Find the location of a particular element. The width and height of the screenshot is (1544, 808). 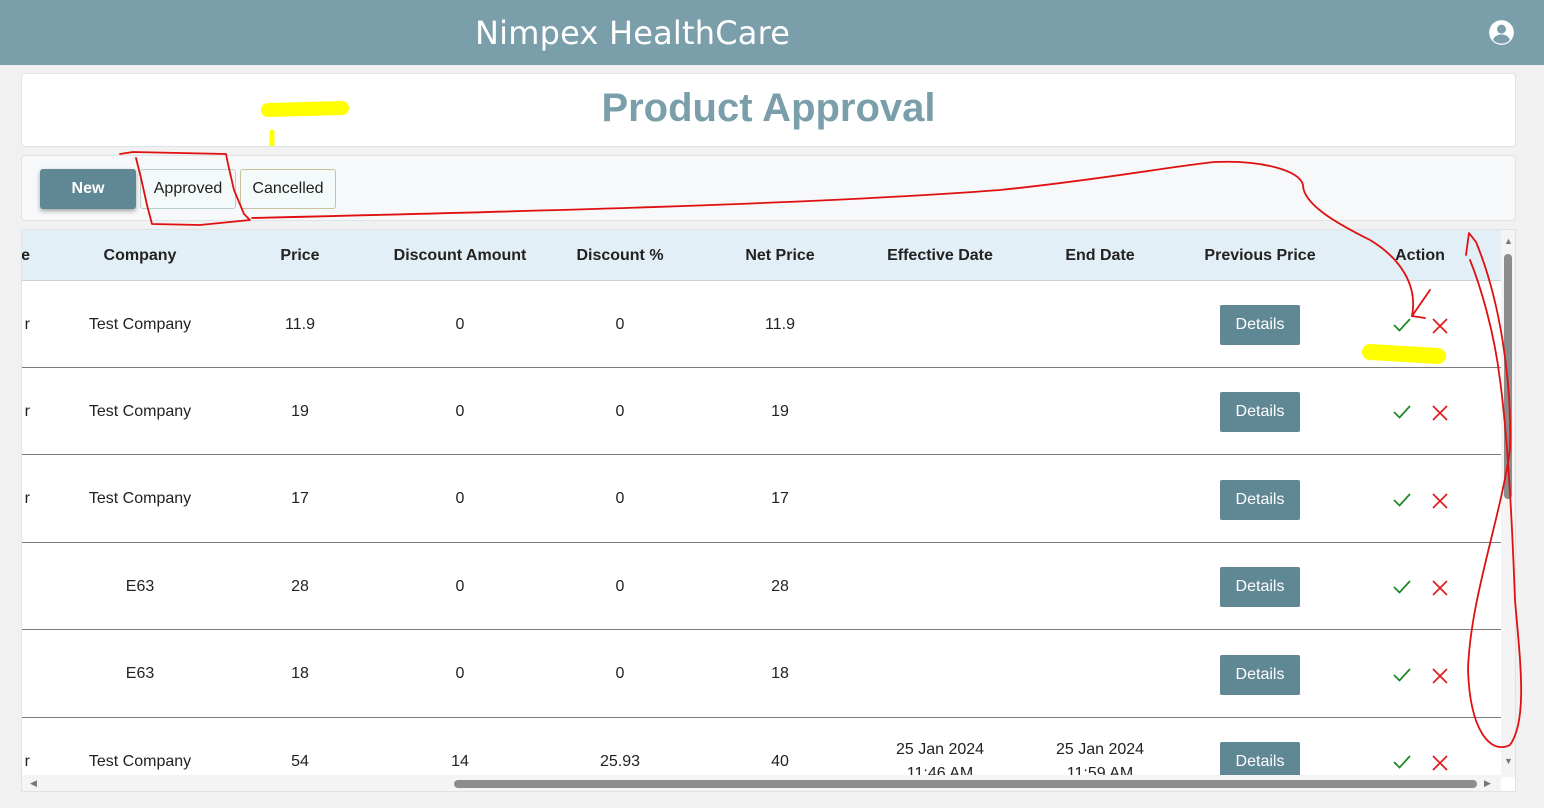

column-header-company: Company is located at coordinates (140, 256).